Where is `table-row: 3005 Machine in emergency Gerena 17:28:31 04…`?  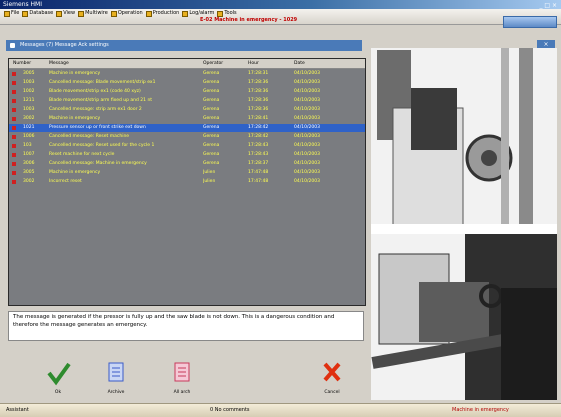
table-row: 3005 Machine in emergency Gerena 17:28:31 04… is located at coordinates (187, 74).